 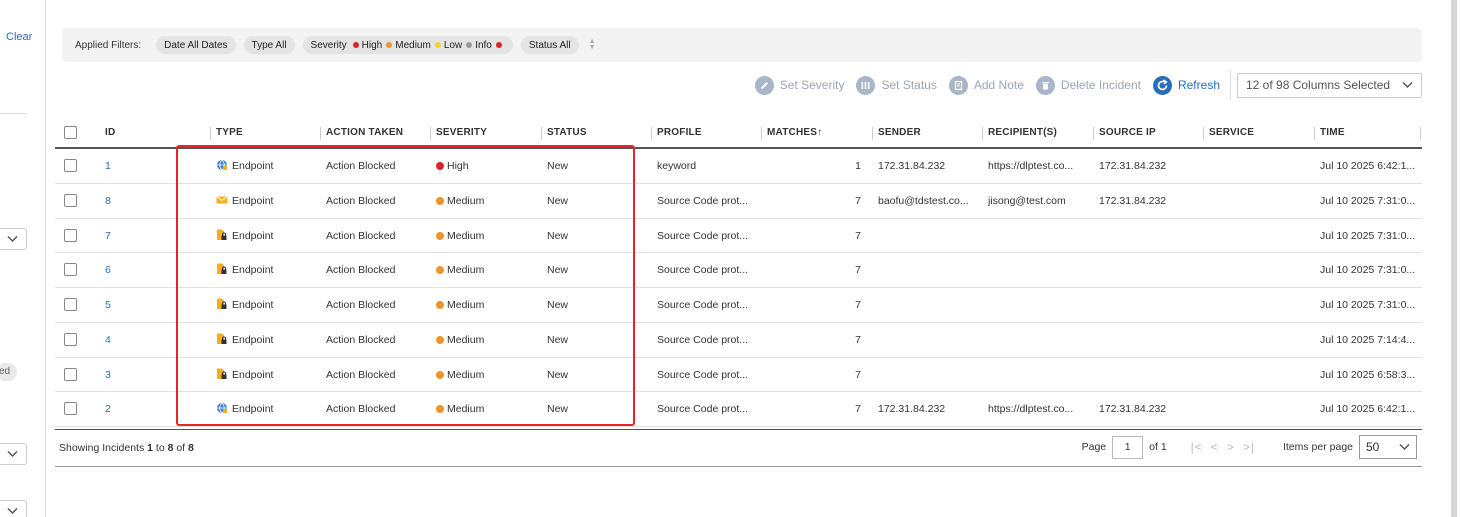 I want to click on column-header-action-taken: ACTION TAKEN, so click(x=364, y=132).